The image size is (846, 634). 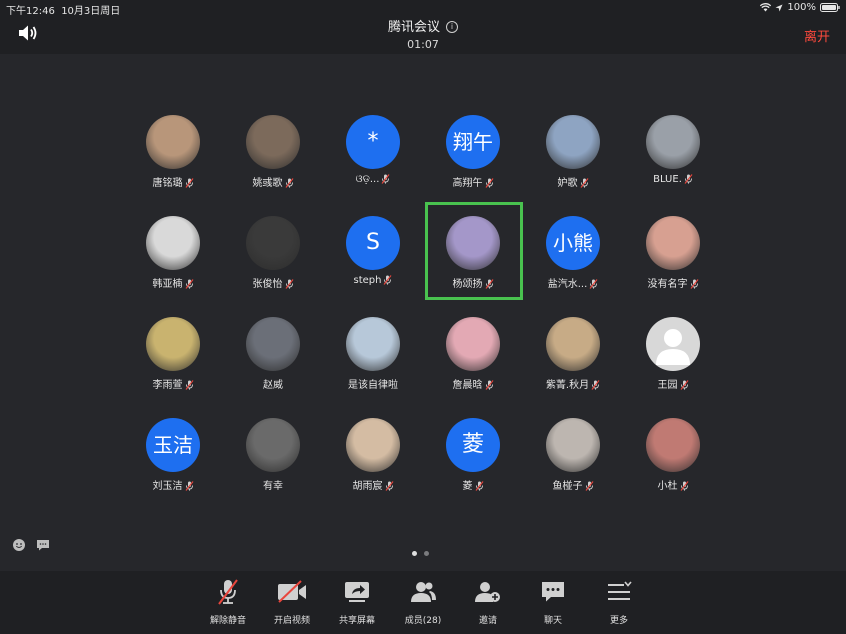 I want to click on participant-name-row: 唐铭璐, so click(x=173, y=182).